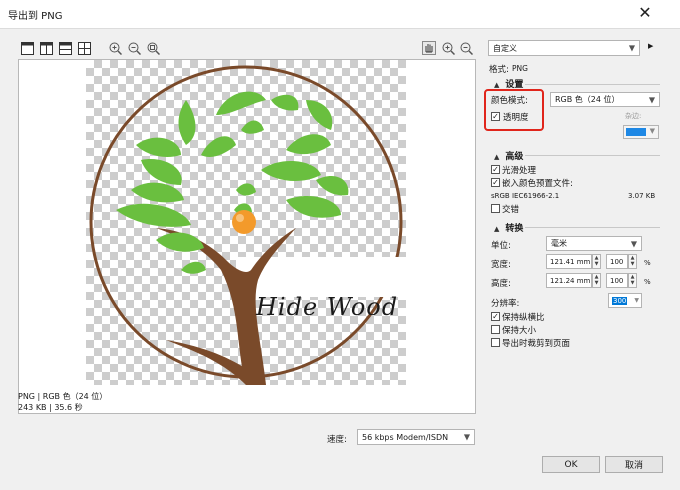  What do you see at coordinates (505, 304) in the screenshot?
I see `resolution-label: 分辨率:` at bounding box center [505, 304].